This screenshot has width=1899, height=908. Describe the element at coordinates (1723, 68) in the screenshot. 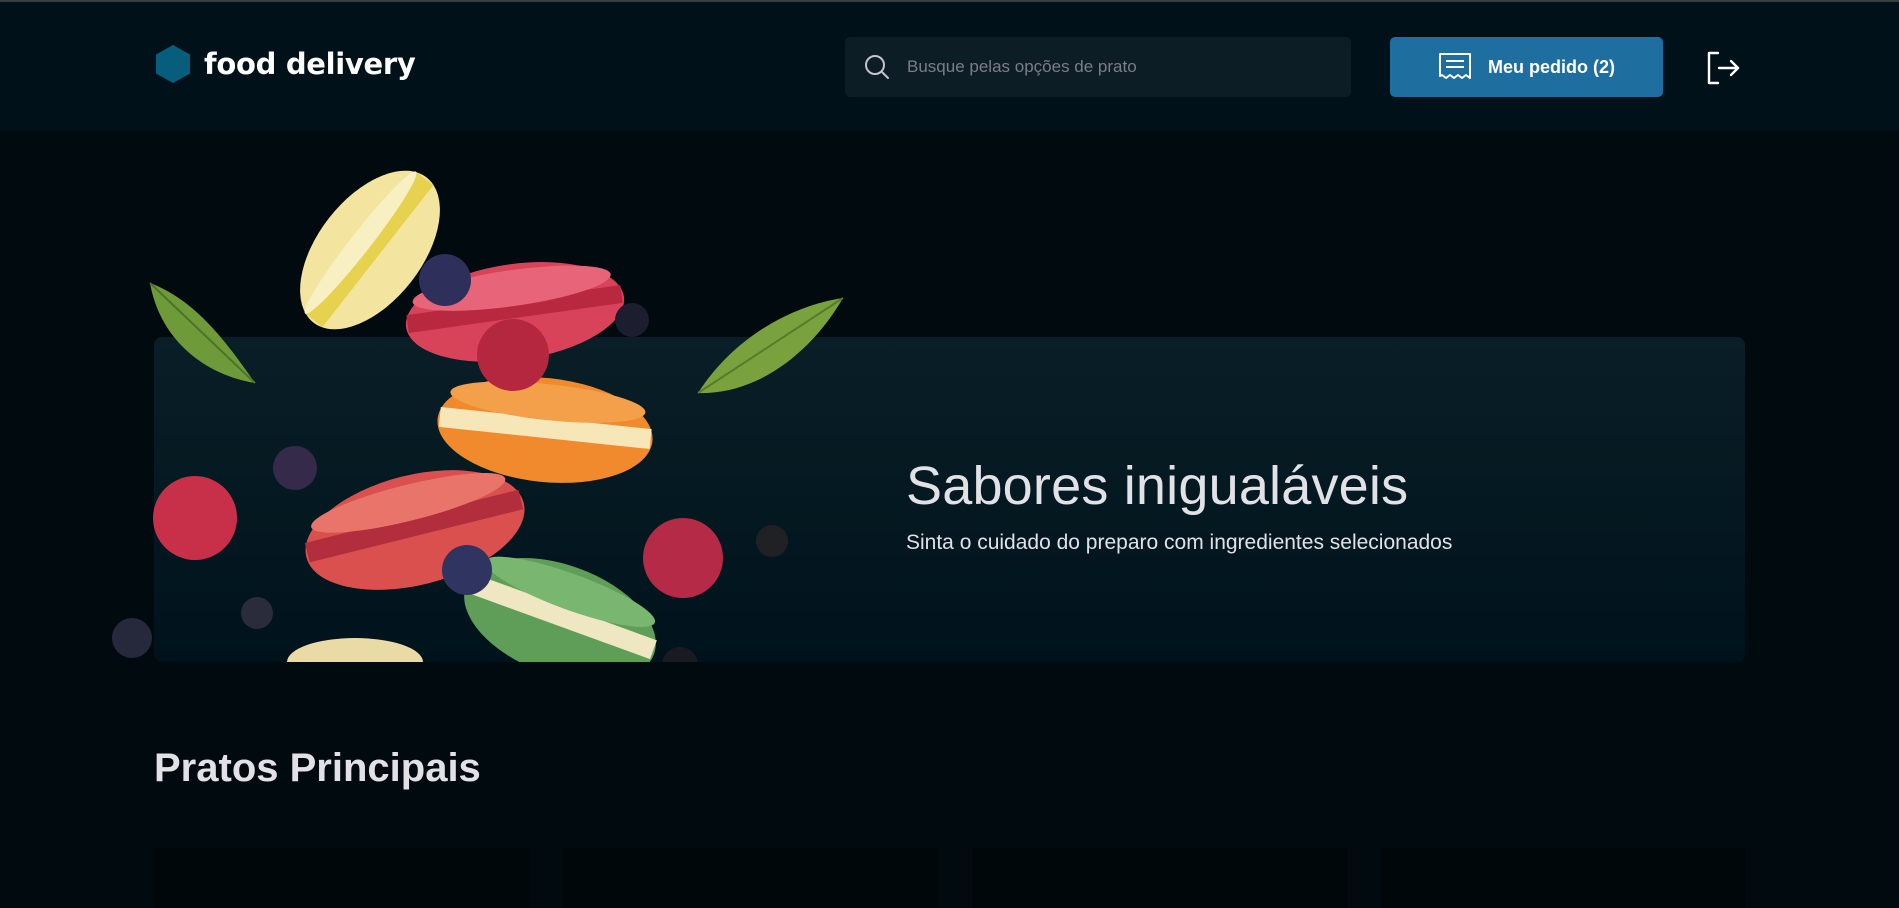

I see `sign-out-icon` at that location.